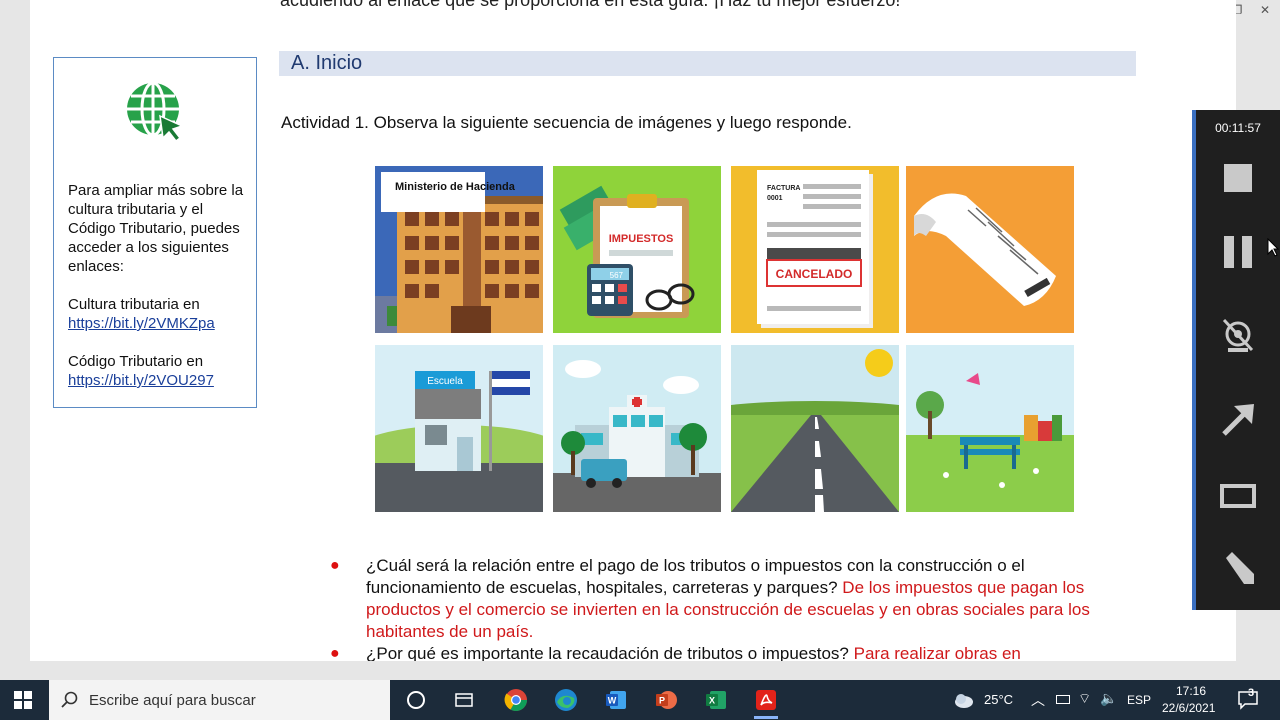 The width and height of the screenshot is (1280, 720). What do you see at coordinates (1188, 708) in the screenshot?
I see `clock-date: 22/6/2021` at bounding box center [1188, 708].